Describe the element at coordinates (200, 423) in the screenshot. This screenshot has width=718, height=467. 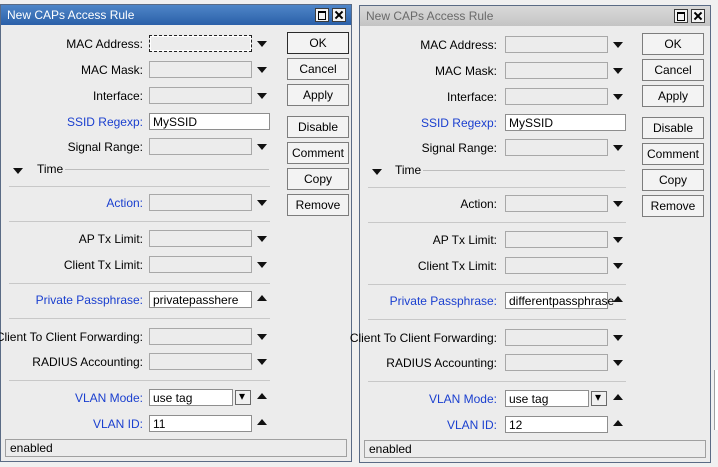
I see `vlan-id-input: 11` at that location.